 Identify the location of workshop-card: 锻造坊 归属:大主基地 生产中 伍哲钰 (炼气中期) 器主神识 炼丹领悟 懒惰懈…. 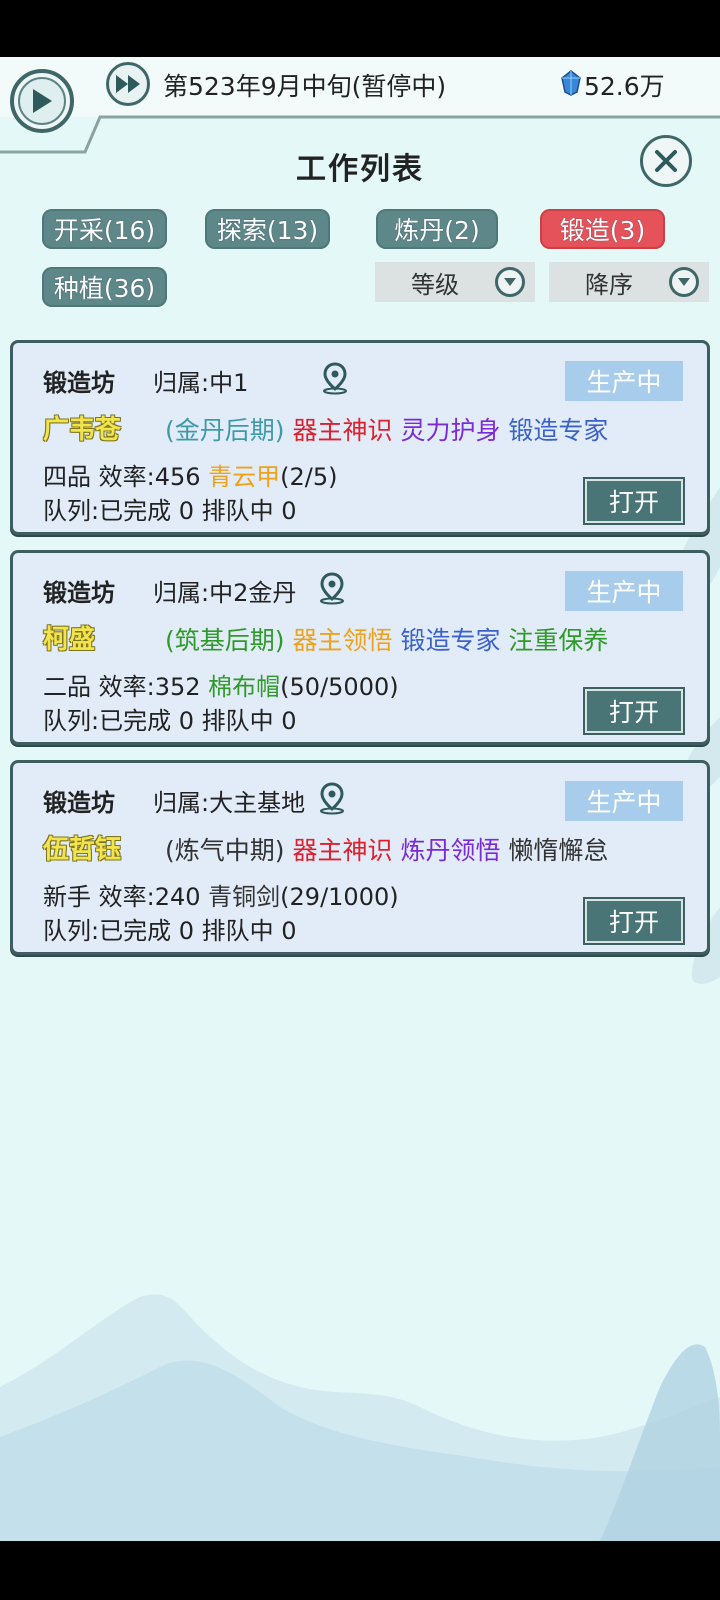
(360, 857).